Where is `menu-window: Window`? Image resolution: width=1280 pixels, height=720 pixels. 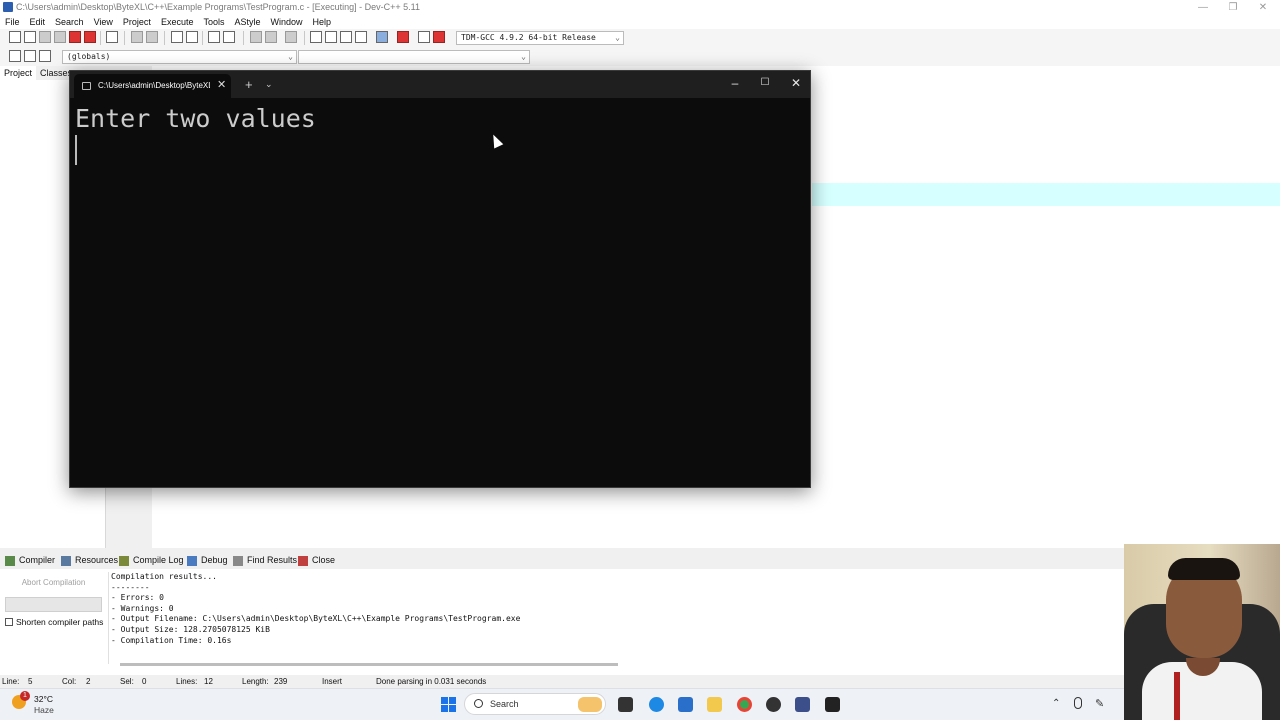 menu-window: Window is located at coordinates (287, 22).